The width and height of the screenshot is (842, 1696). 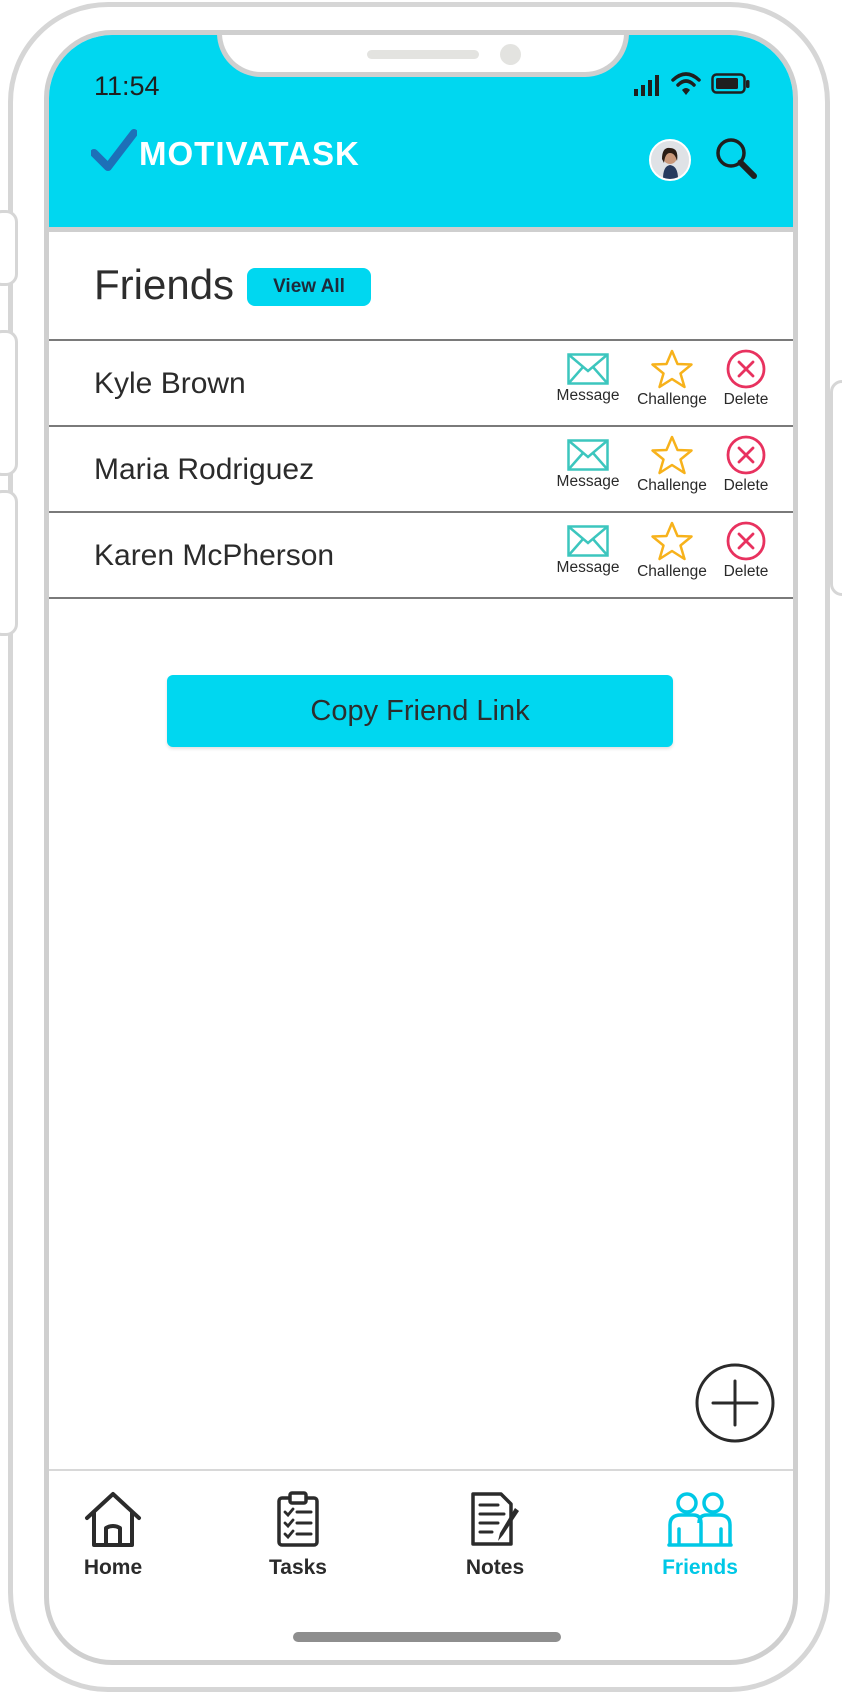 What do you see at coordinates (9, 563) in the screenshot?
I see `volume-down-button` at bounding box center [9, 563].